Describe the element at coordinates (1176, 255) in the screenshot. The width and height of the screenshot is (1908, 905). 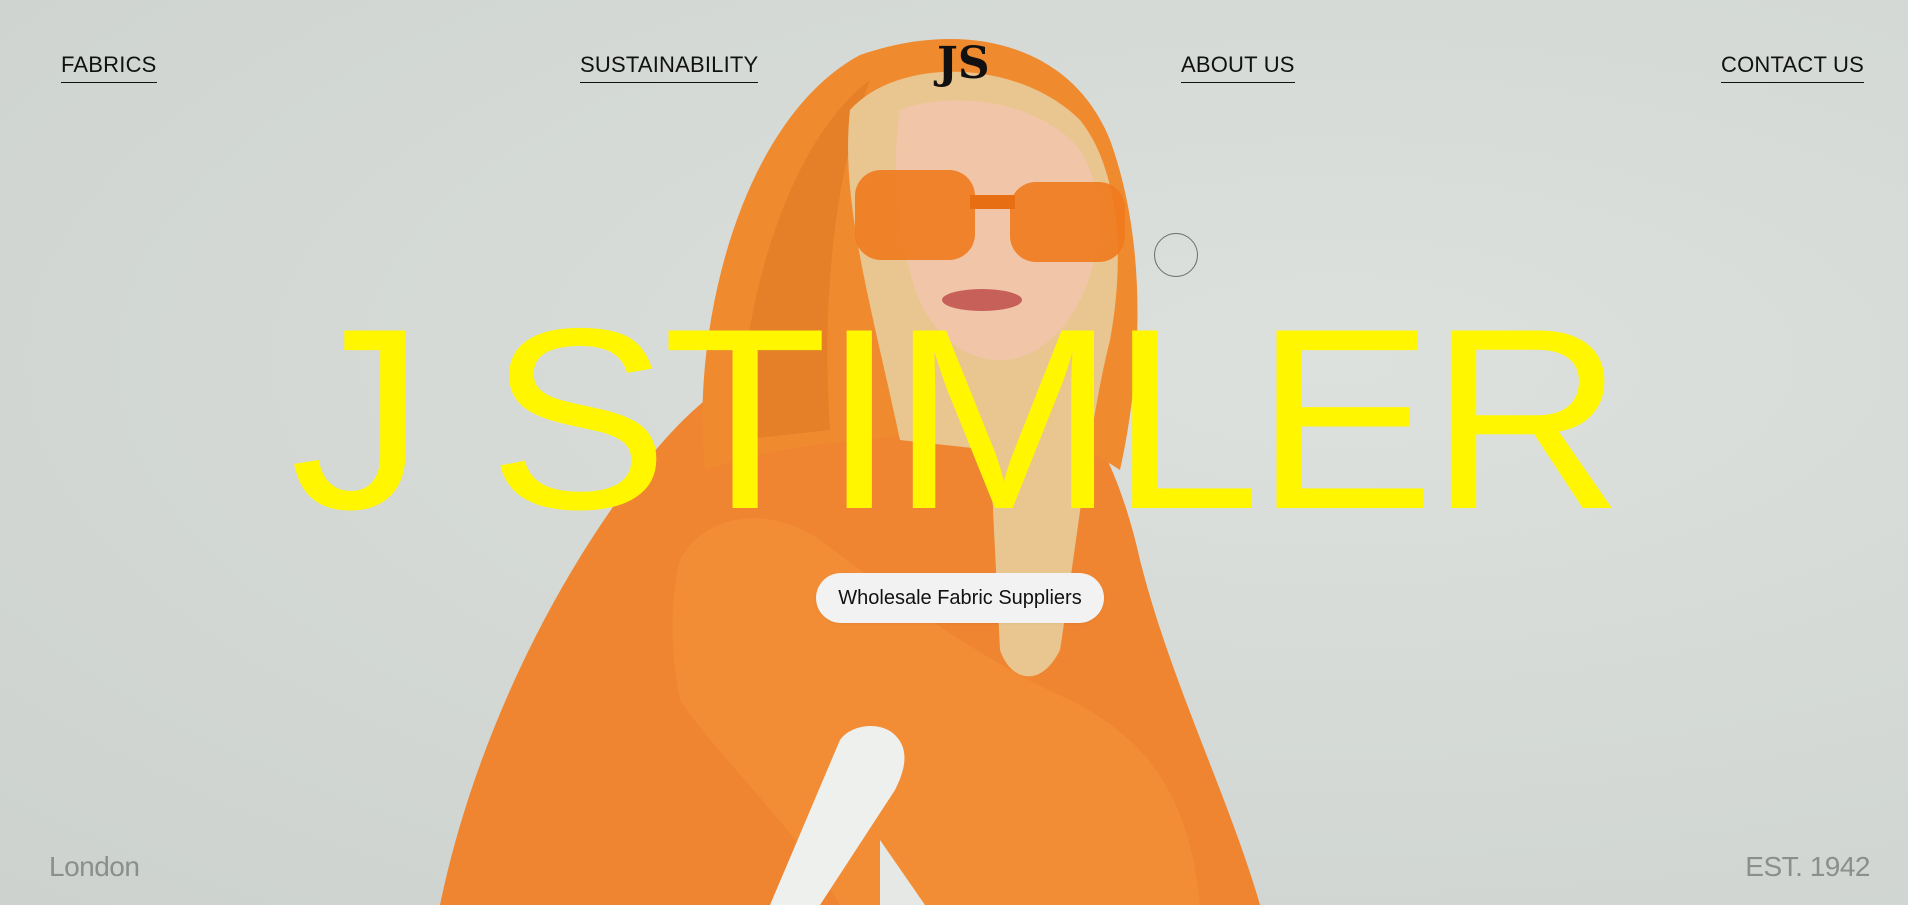
I see `circle-cursor-icon` at that location.